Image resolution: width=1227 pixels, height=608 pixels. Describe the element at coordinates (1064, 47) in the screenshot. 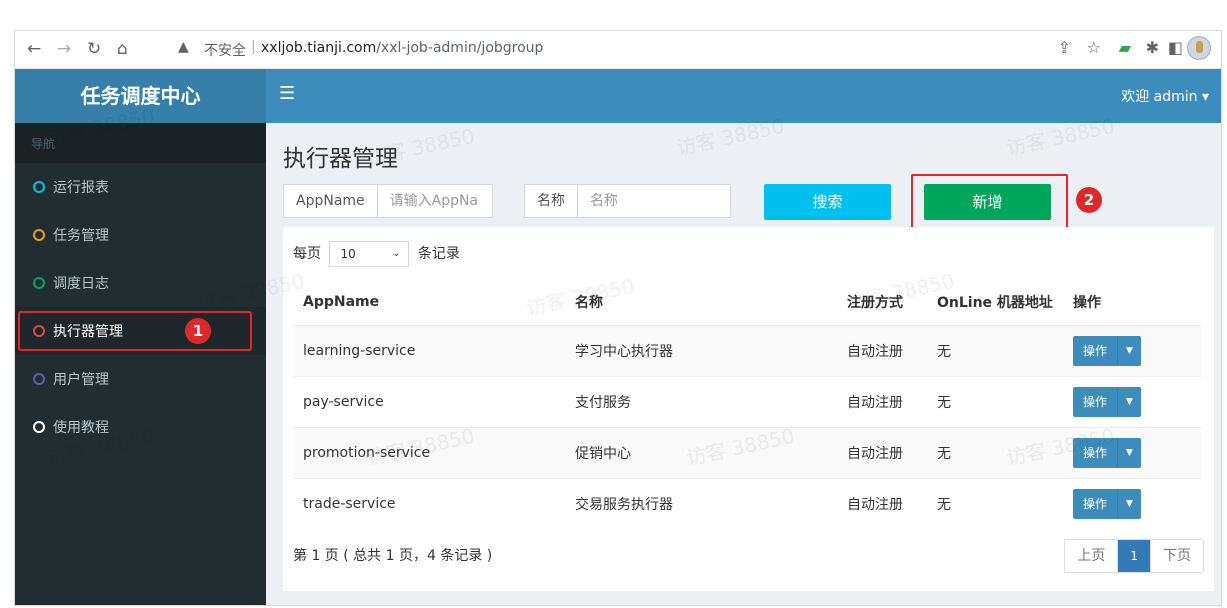

I see `share-icon: ⇪` at that location.